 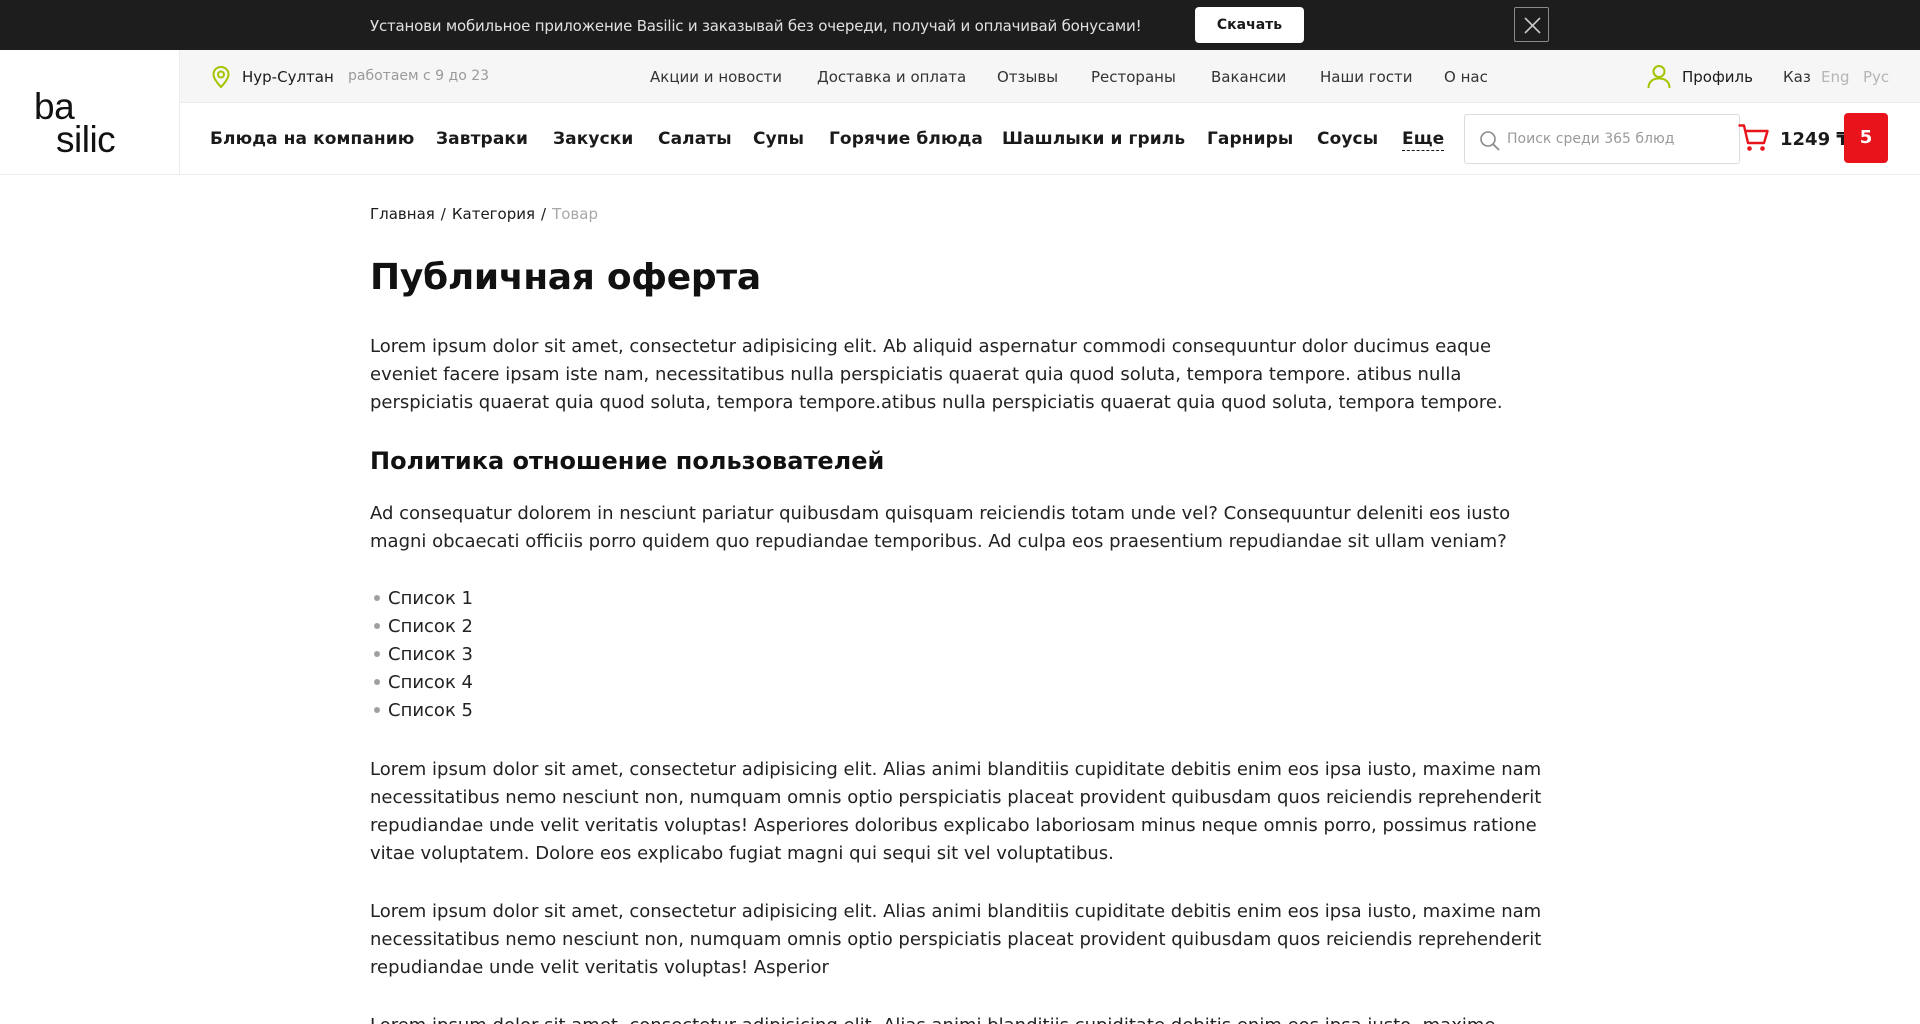 What do you see at coordinates (593, 139) in the screenshot?
I see `category-snacks: Закуски` at bounding box center [593, 139].